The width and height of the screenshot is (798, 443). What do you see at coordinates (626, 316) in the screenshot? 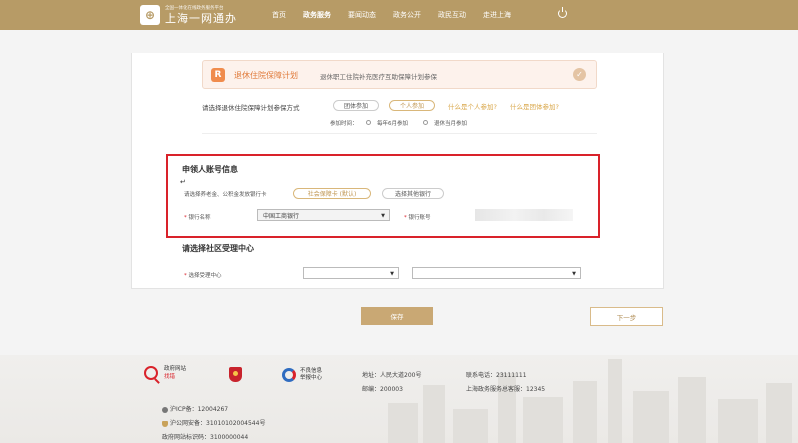
I see `next-step-button: 下一步` at bounding box center [626, 316].